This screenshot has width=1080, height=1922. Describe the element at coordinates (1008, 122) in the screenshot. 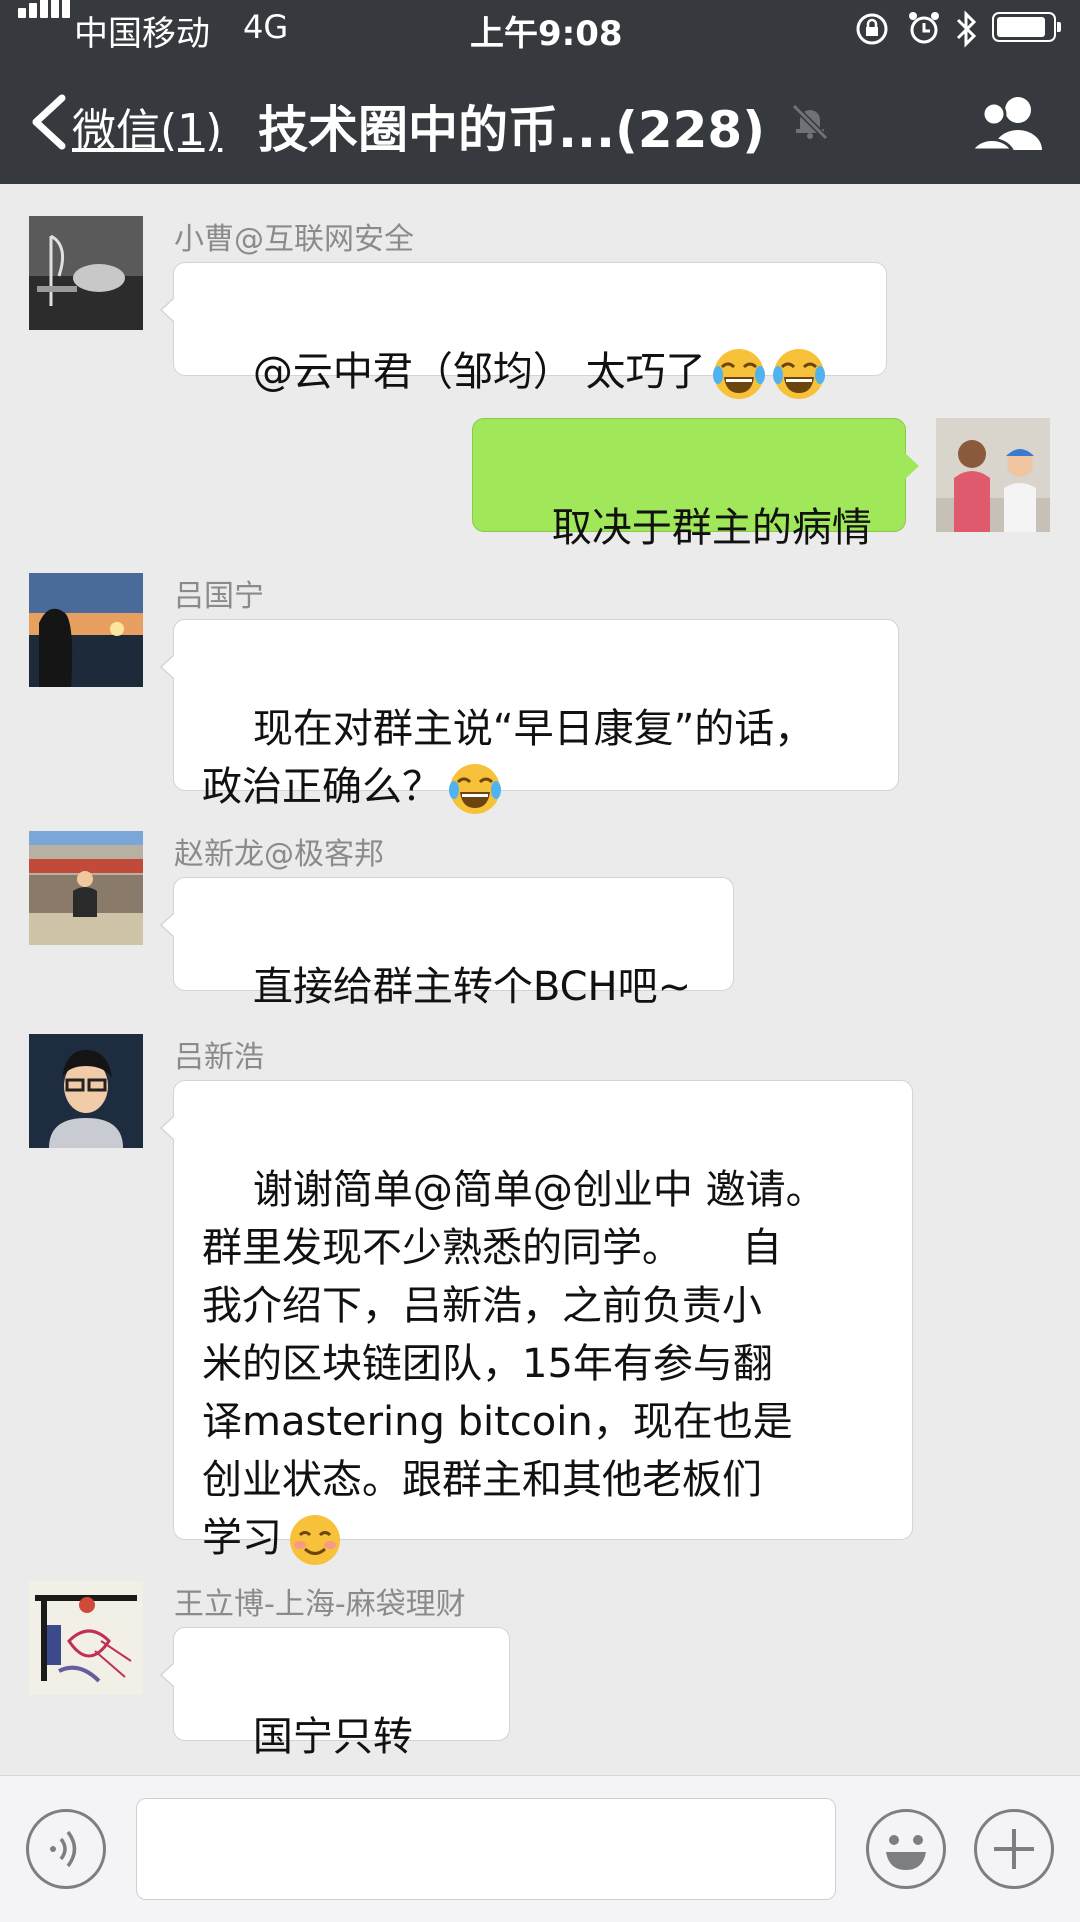

I see `group-members-icon` at that location.